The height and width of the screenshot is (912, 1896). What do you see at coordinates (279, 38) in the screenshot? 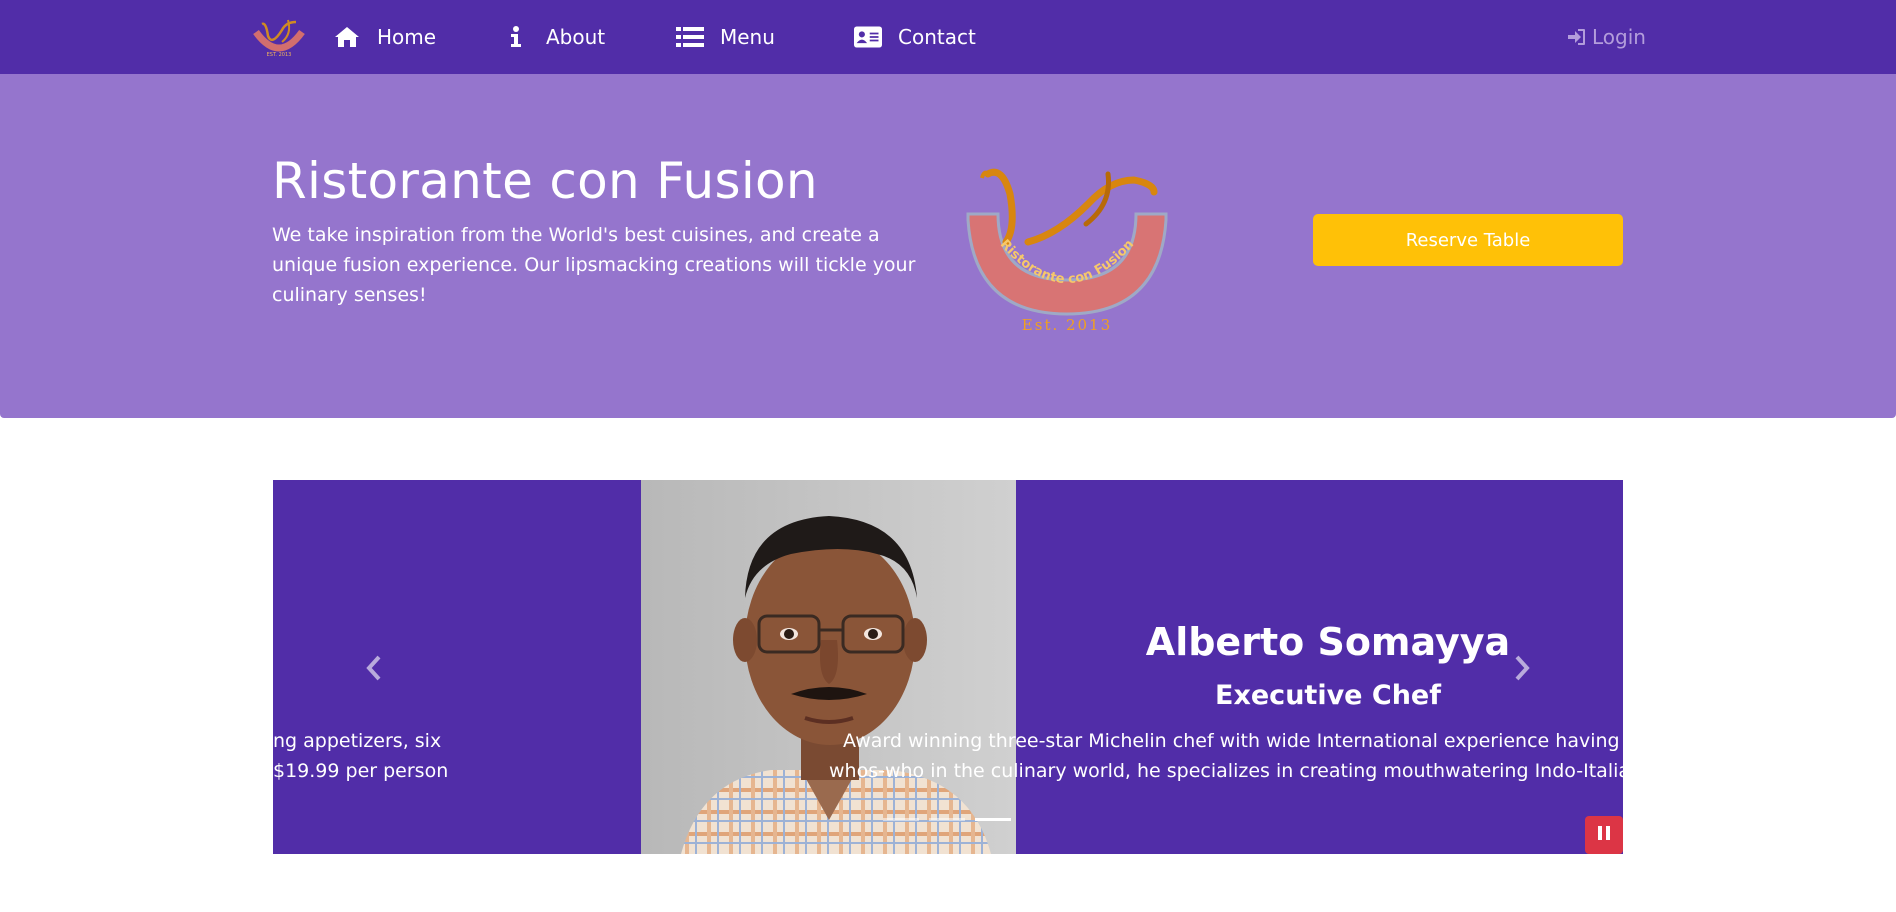
I see `brand-logo: EST. 2013` at bounding box center [279, 38].